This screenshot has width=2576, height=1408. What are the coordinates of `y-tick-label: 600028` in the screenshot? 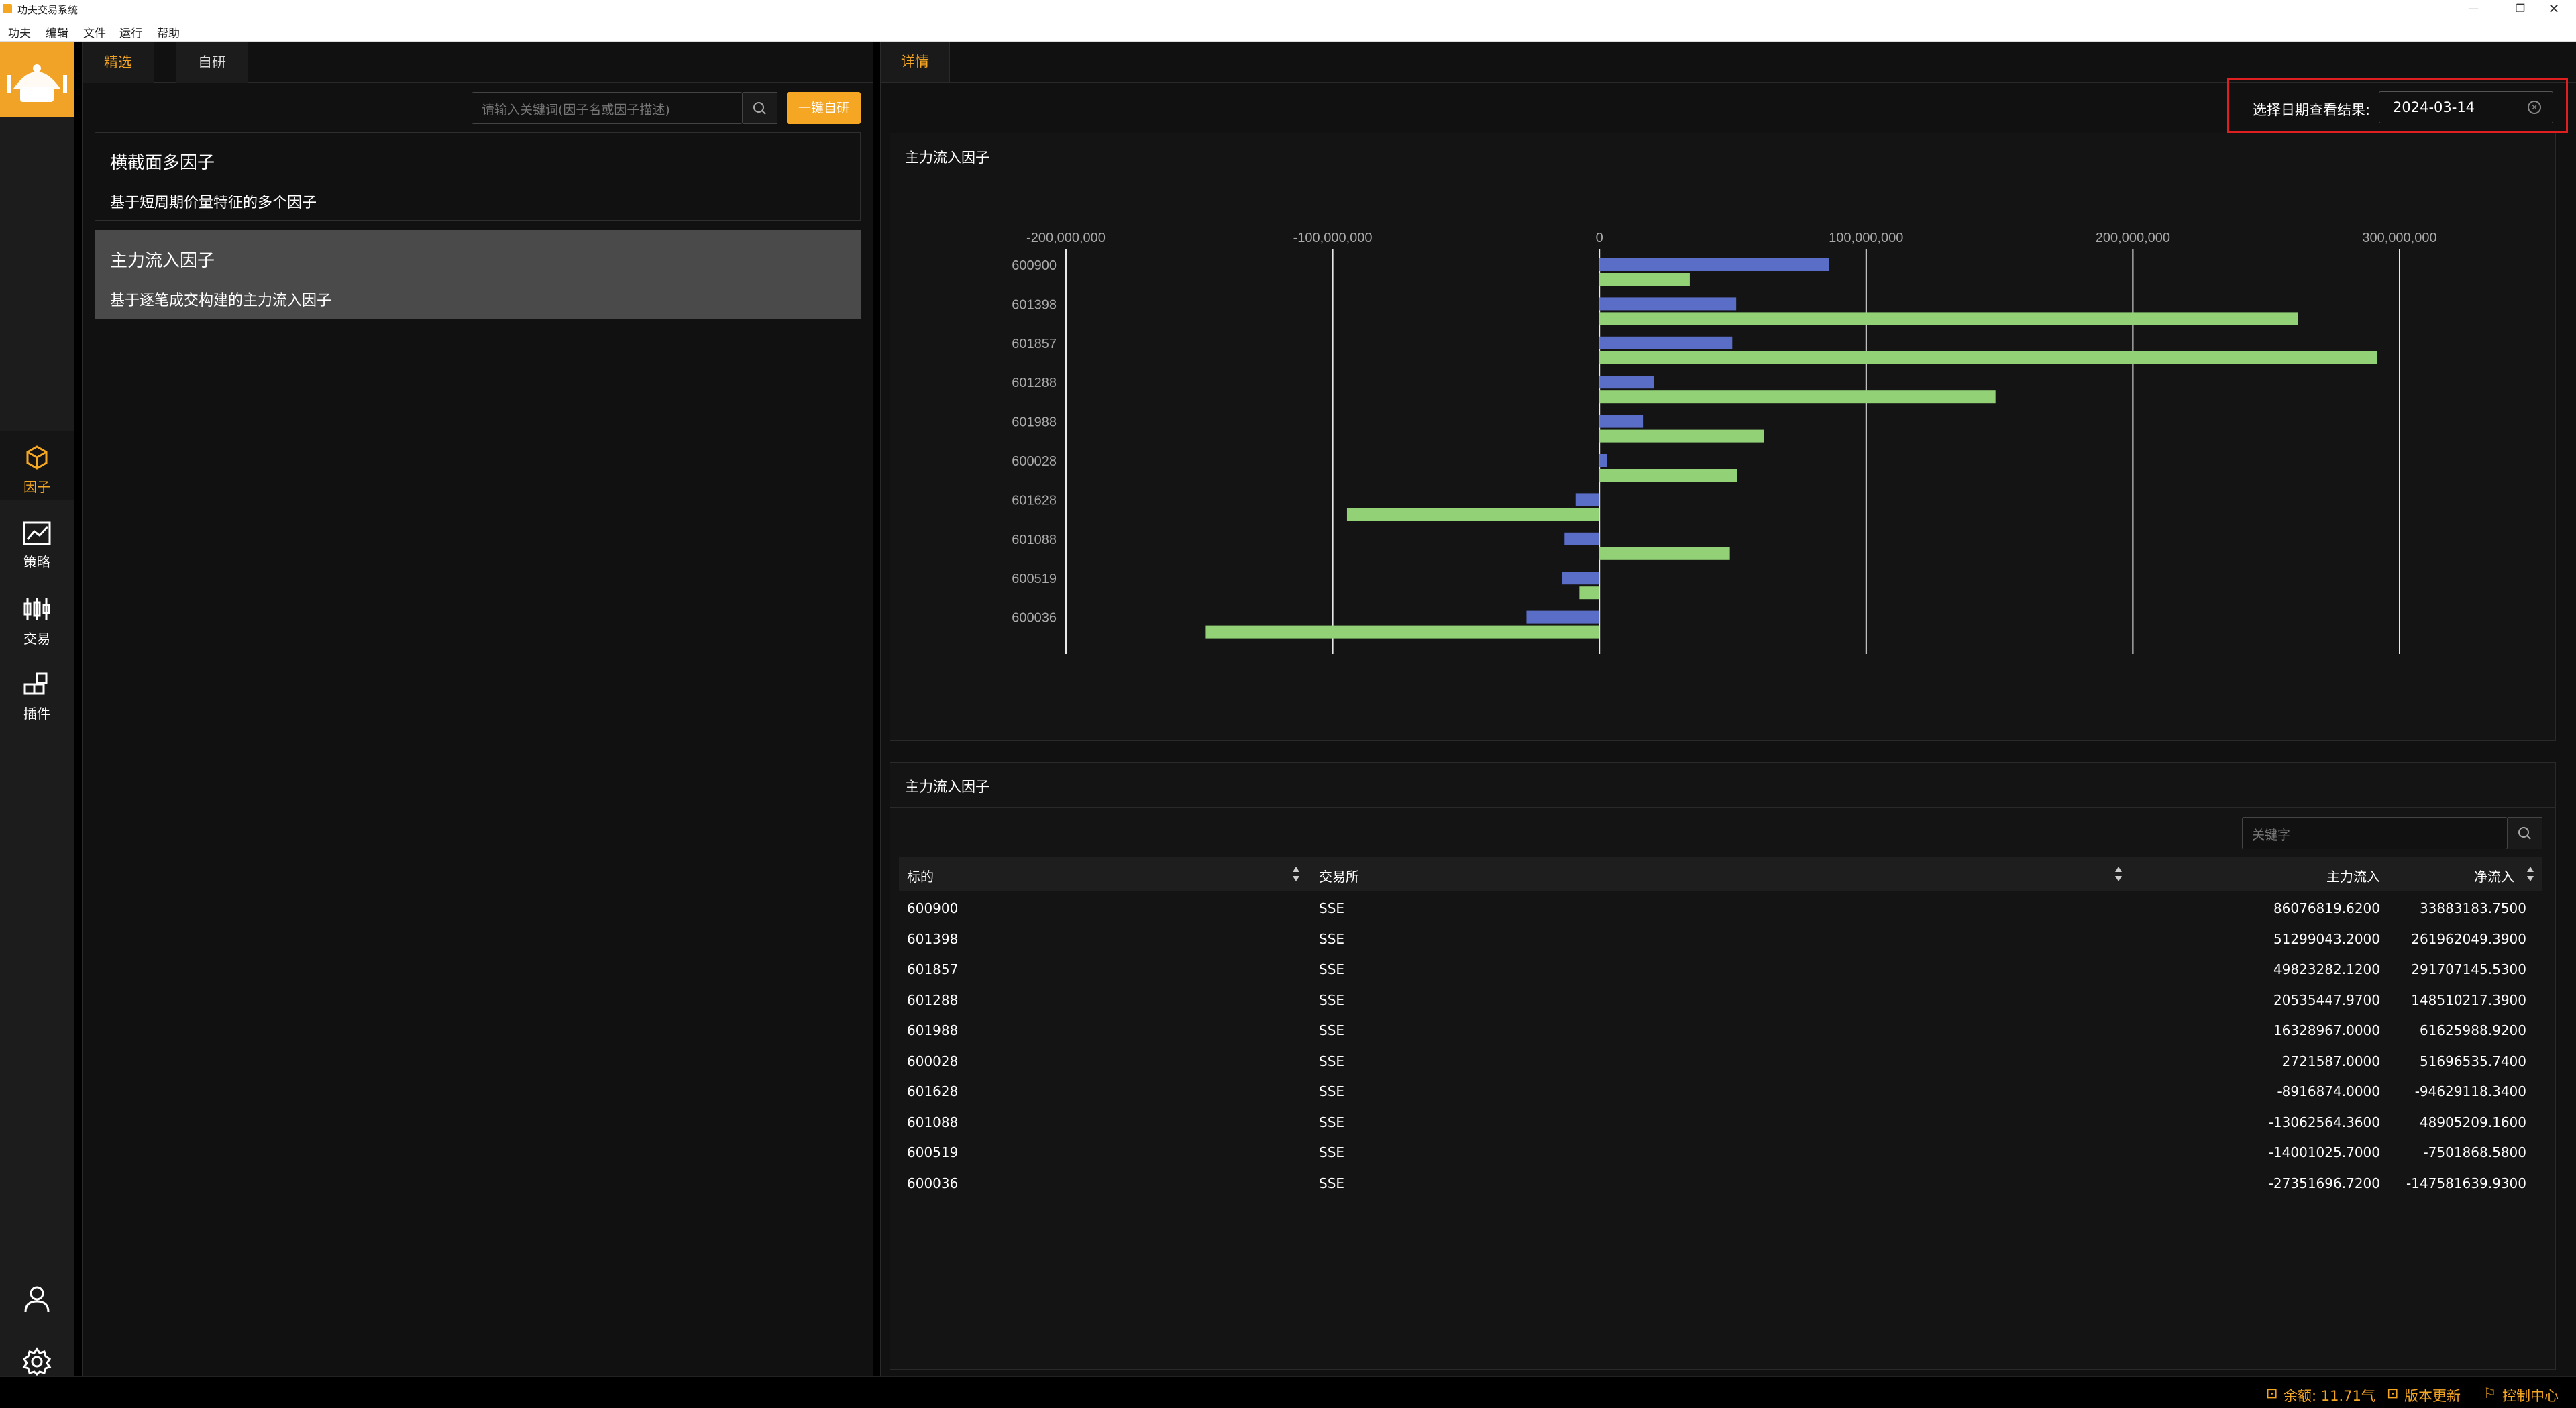 It's located at (1034, 461).